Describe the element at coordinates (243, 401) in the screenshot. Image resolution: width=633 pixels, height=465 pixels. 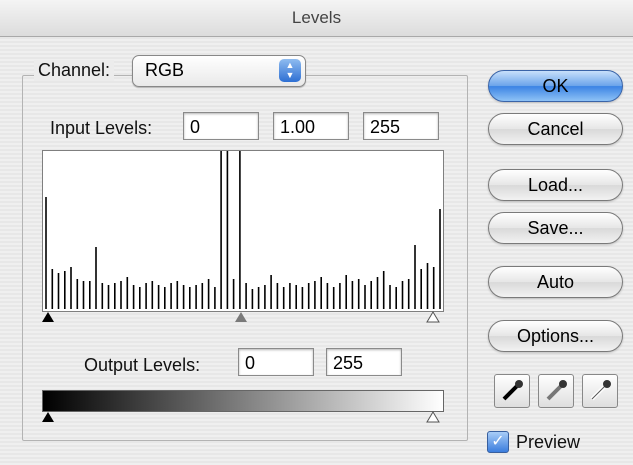
I see `output-gradient-bar` at that location.